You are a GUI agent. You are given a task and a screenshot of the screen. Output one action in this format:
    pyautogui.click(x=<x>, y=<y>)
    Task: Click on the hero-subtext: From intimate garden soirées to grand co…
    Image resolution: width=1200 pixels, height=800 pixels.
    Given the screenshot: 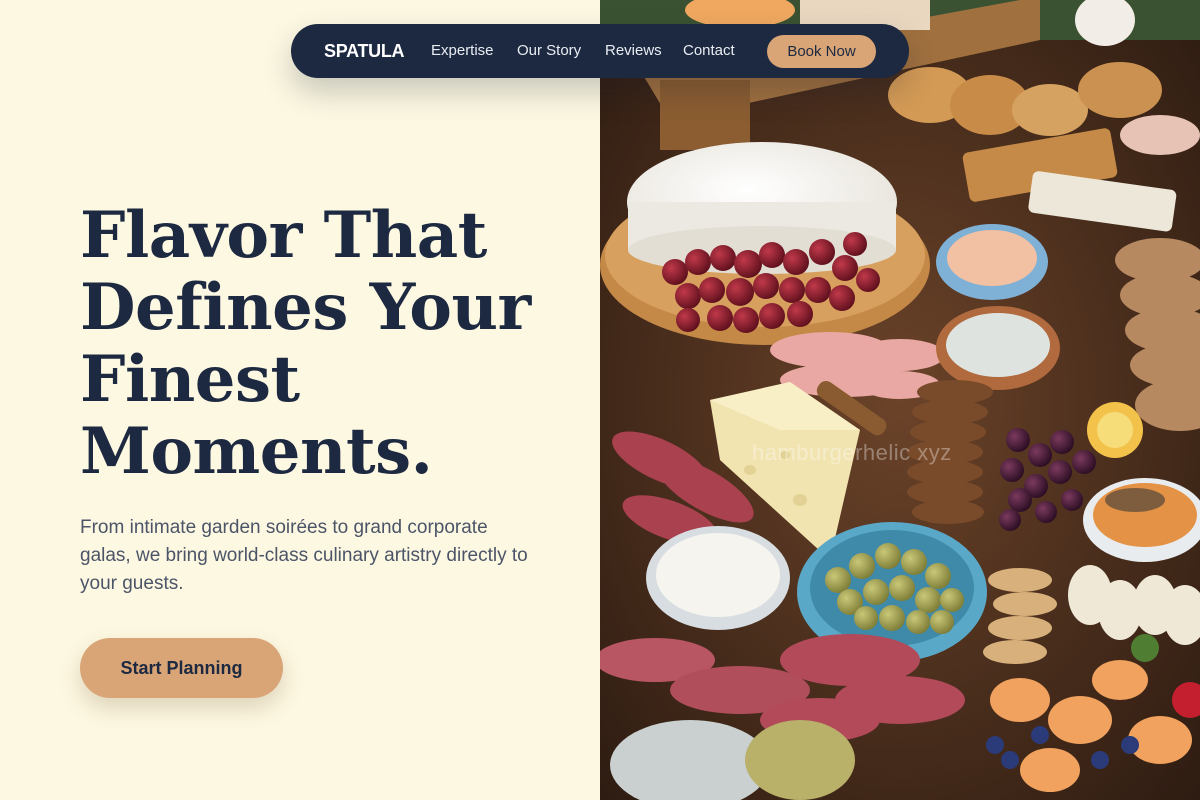 What is the action you would take?
    pyautogui.click(x=304, y=555)
    